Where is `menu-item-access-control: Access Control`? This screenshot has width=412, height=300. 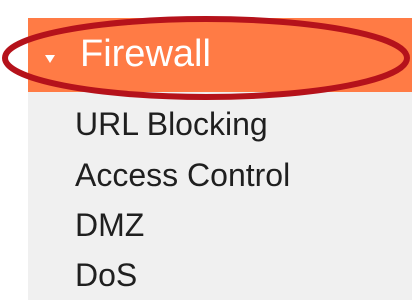 menu-item-access-control: Access Control is located at coordinates (182, 175).